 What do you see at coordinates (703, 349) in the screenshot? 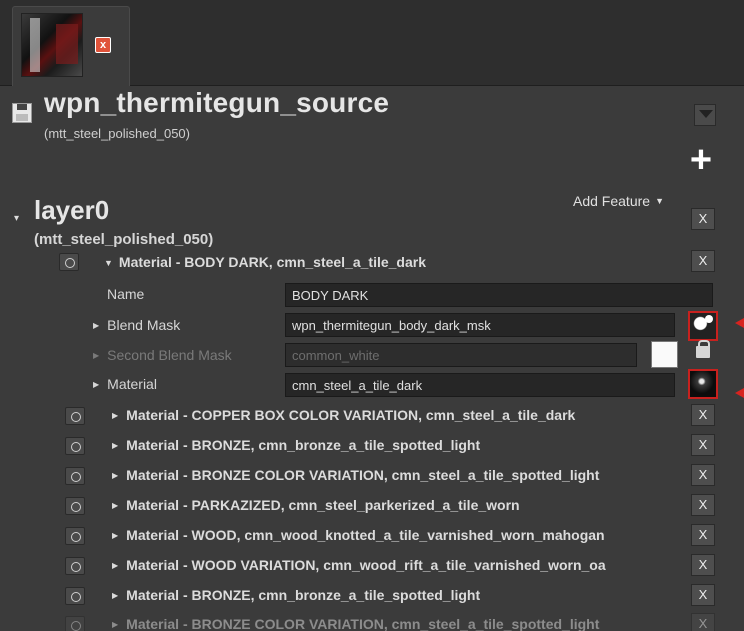
I see `lock-icon` at bounding box center [703, 349].